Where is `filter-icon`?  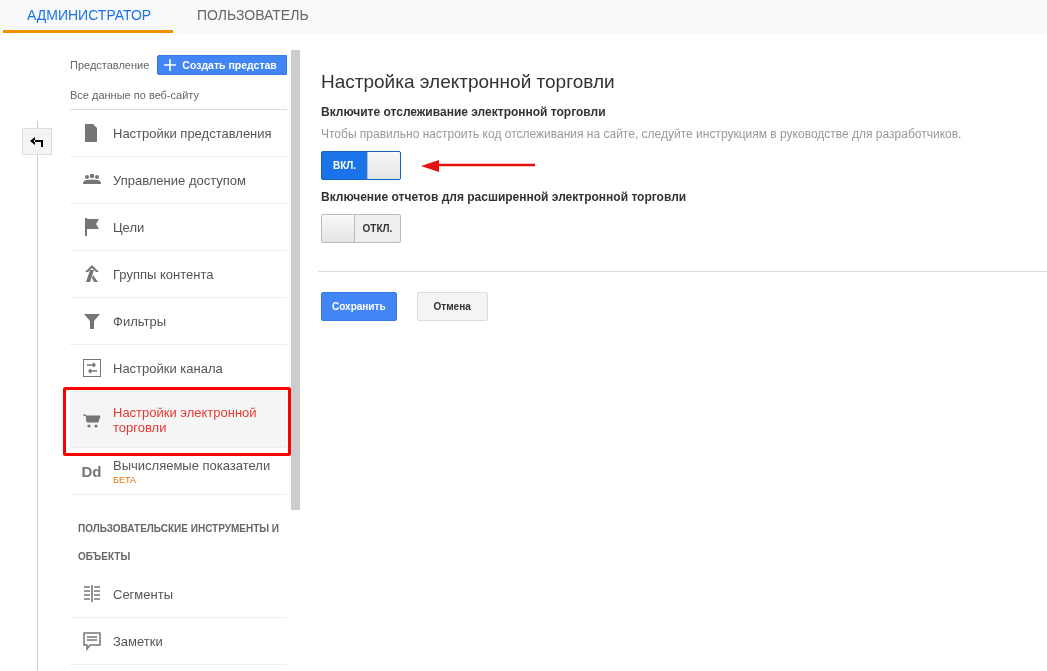
filter-icon is located at coordinates (91, 321).